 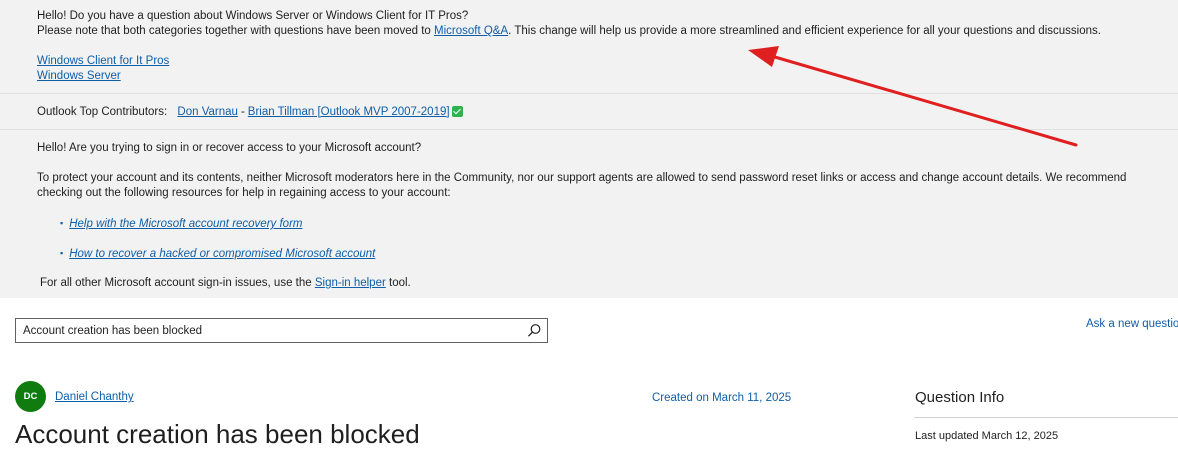 I want to click on question-title: Account creation has been blocked, so click(x=217, y=434).